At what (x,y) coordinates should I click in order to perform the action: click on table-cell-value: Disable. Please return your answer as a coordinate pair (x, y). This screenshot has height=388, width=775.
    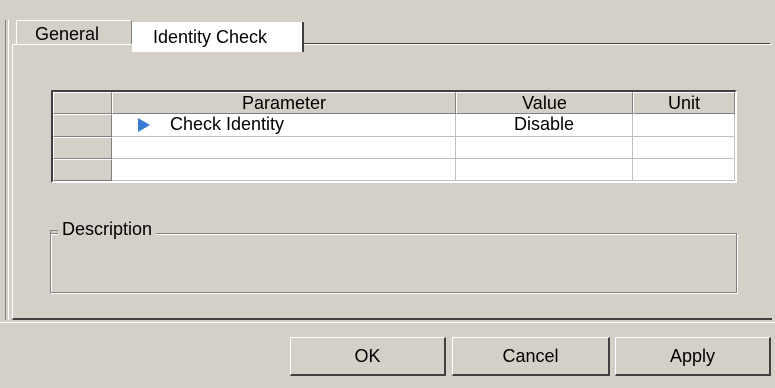
    Looking at the image, I should click on (544, 125).